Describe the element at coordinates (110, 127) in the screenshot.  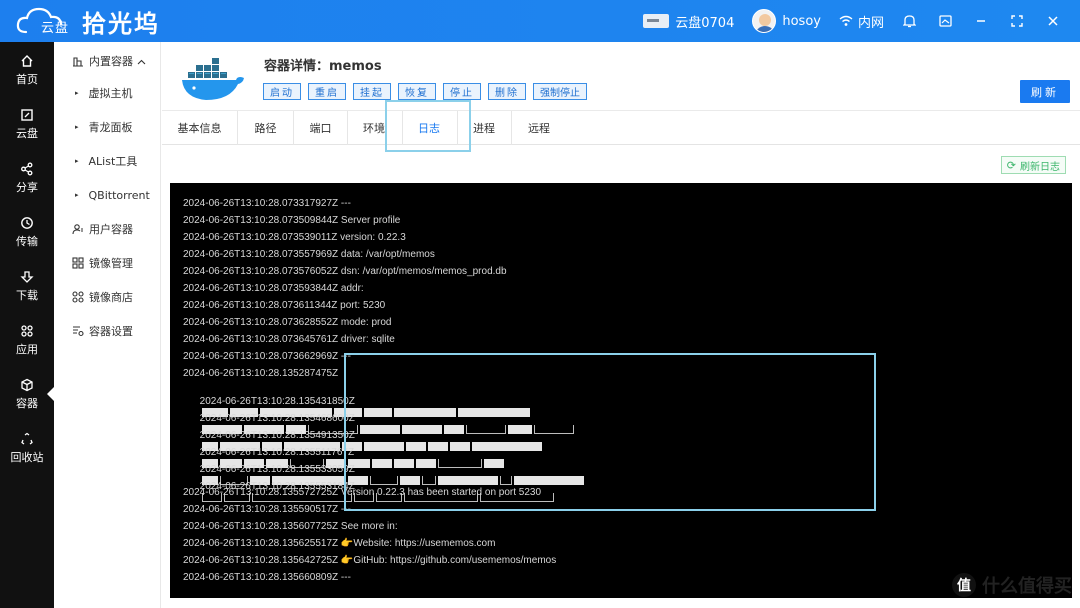
I see `subnav-item-label: 青龙面板` at that location.